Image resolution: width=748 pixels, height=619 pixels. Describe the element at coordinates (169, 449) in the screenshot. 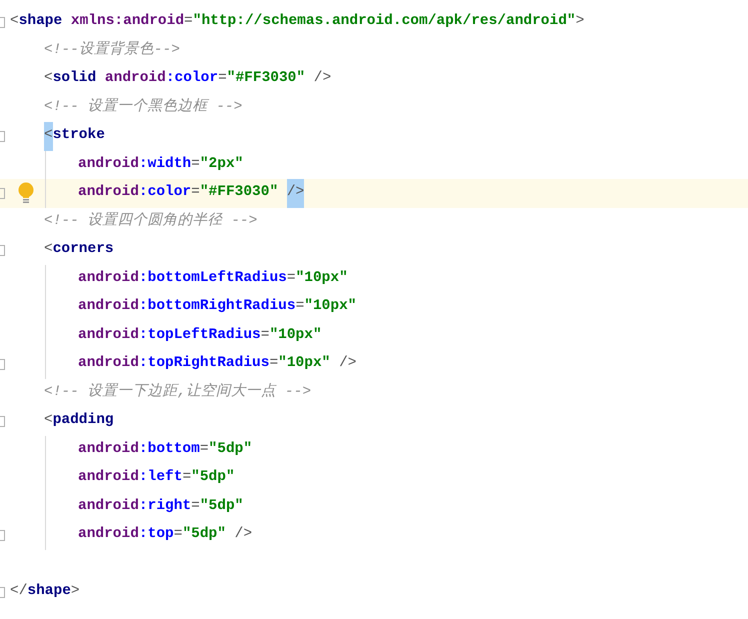

I see `attribute-name: :bottom` at that location.